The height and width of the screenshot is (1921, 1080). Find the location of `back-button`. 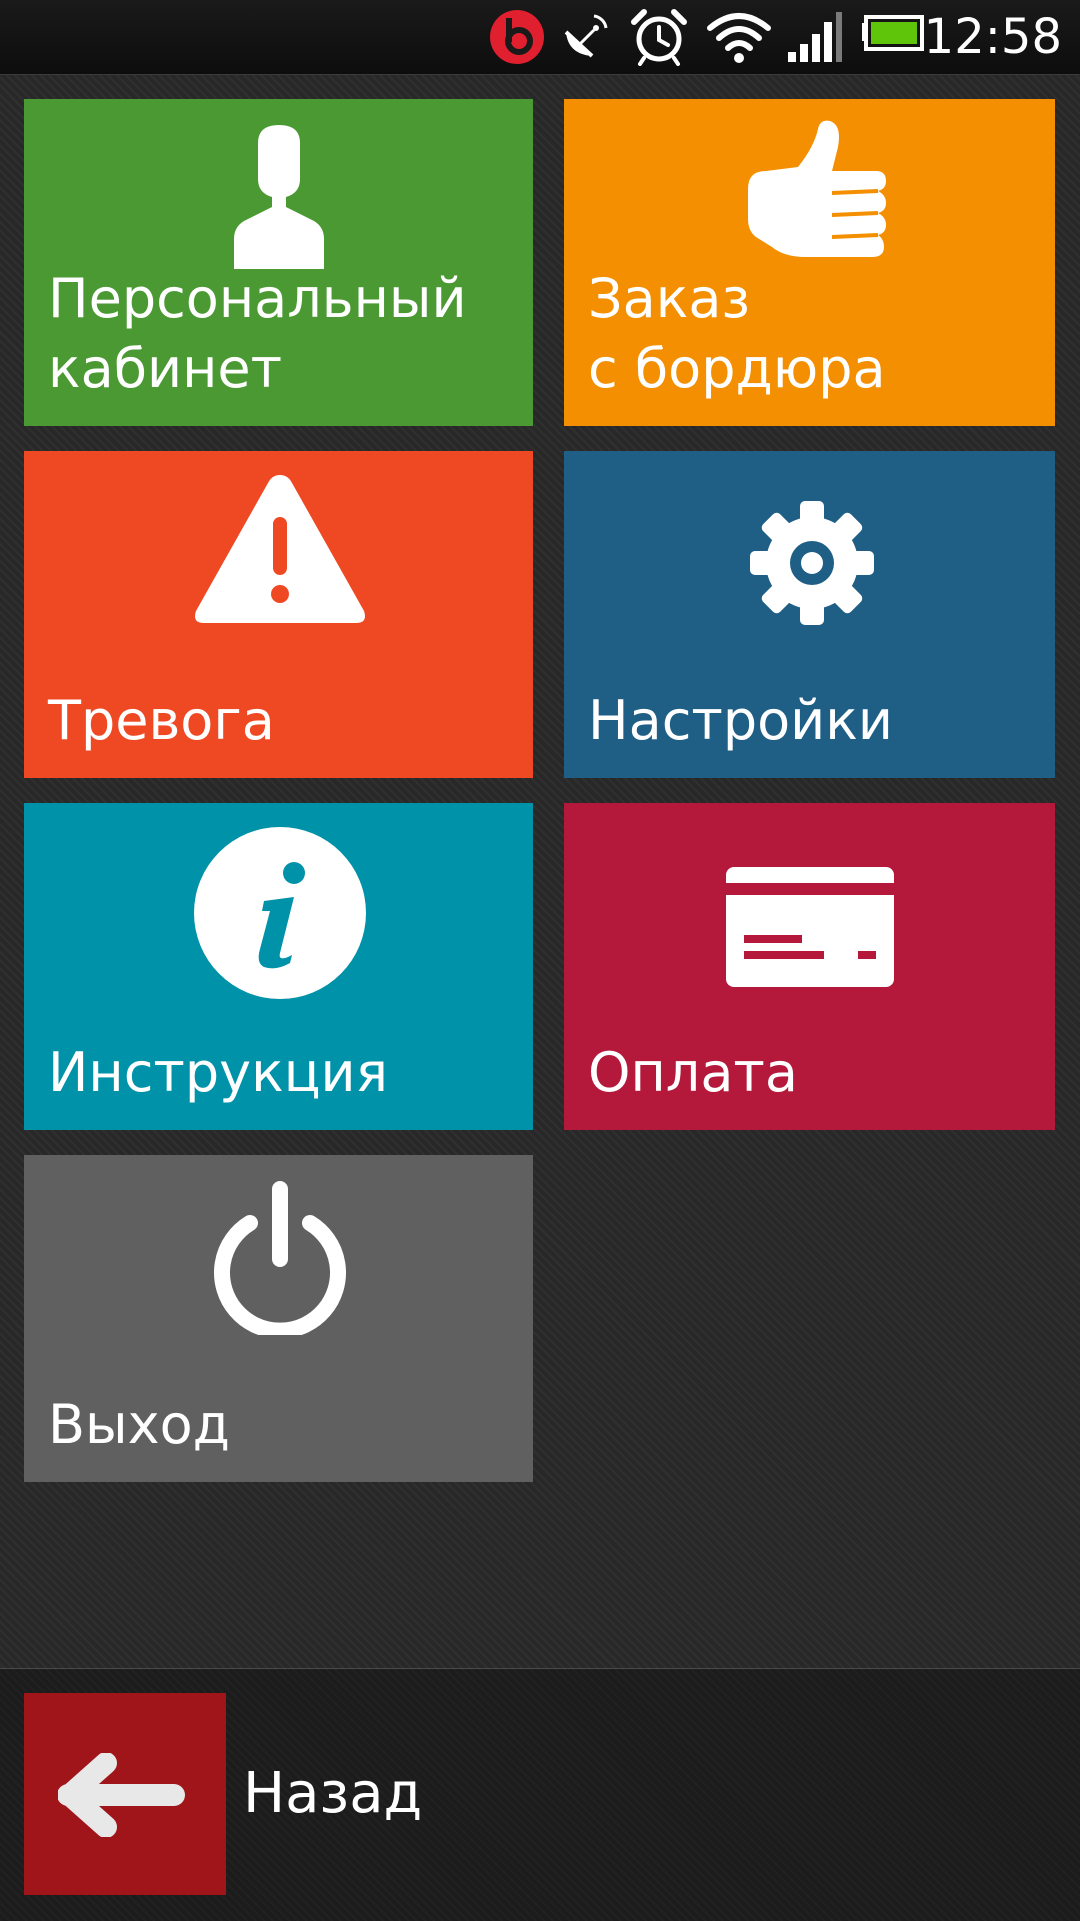

back-button is located at coordinates (125, 1794).